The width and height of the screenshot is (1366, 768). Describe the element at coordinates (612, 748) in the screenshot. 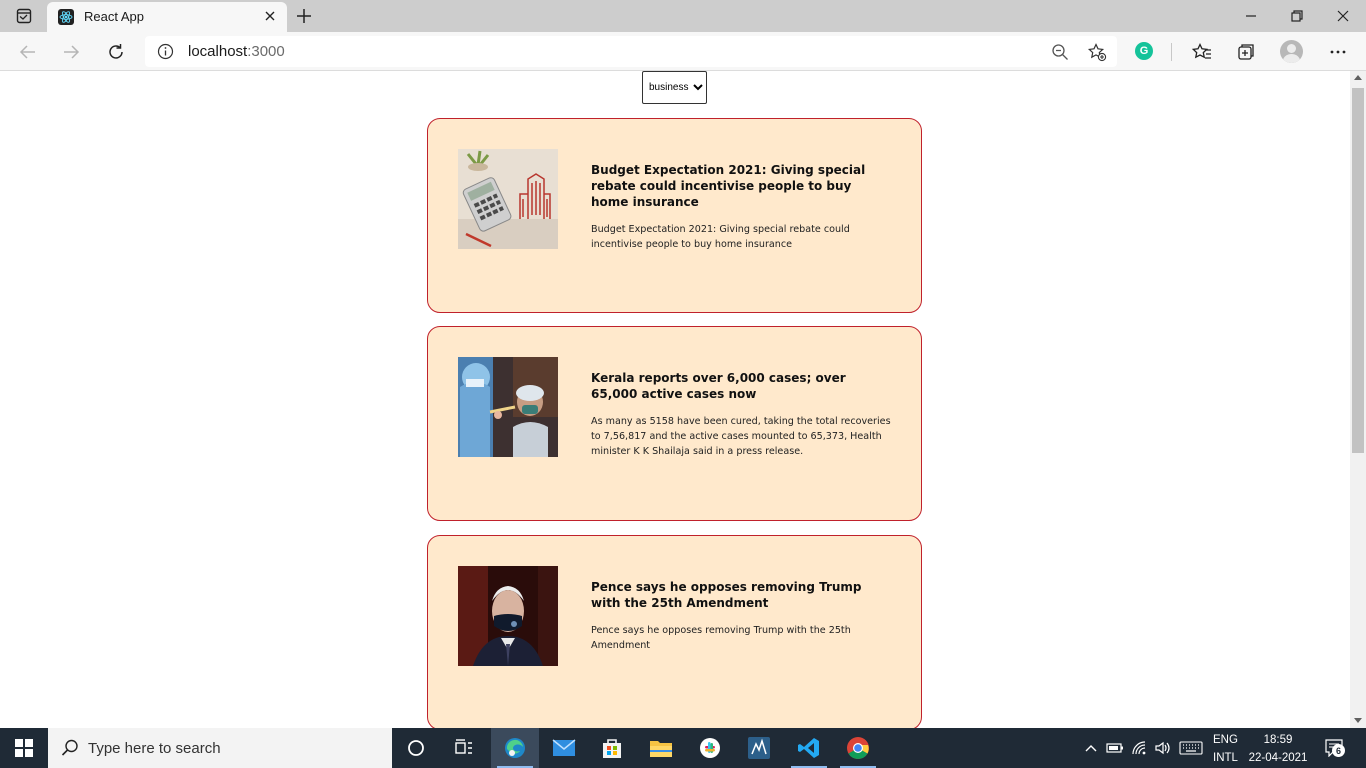

I see `store-icon` at that location.